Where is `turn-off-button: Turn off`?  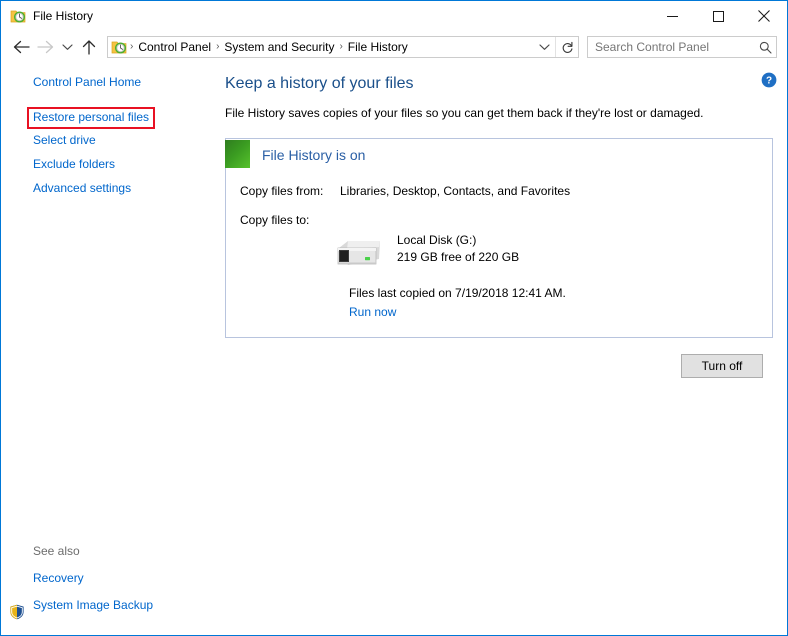
turn-off-button: Turn off is located at coordinates (722, 366).